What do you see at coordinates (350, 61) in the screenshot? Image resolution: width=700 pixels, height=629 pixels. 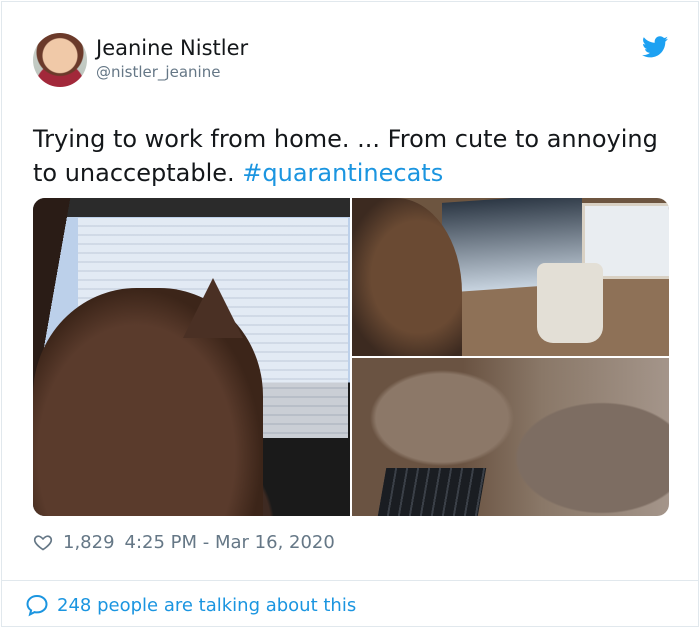 I see `tweet-header: Jeanine Nistler @nistler_jeanine` at bounding box center [350, 61].